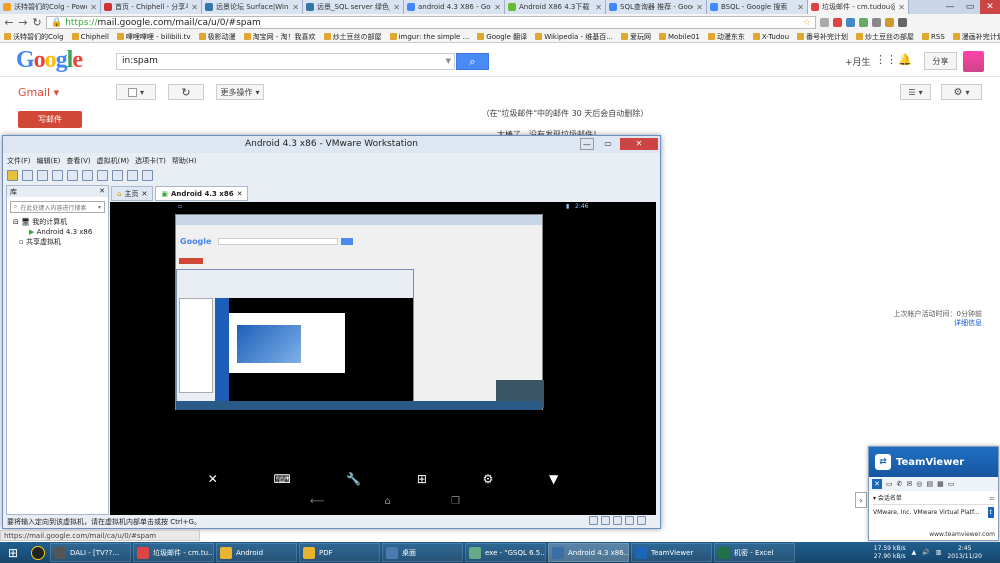 Image resolution: width=1000 pixels, height=563 pixels. Describe the element at coordinates (49, 60) in the screenshot. I see `google-logo: Google` at that location.